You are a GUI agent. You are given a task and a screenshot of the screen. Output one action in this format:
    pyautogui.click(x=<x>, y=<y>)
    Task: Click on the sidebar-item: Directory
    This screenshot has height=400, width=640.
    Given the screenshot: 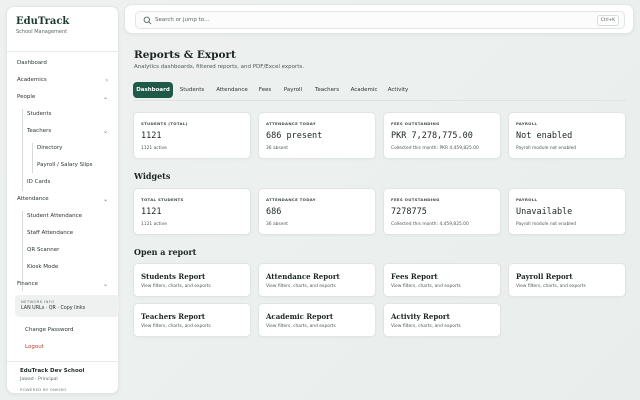 What is the action you would take?
    pyautogui.click(x=63, y=148)
    